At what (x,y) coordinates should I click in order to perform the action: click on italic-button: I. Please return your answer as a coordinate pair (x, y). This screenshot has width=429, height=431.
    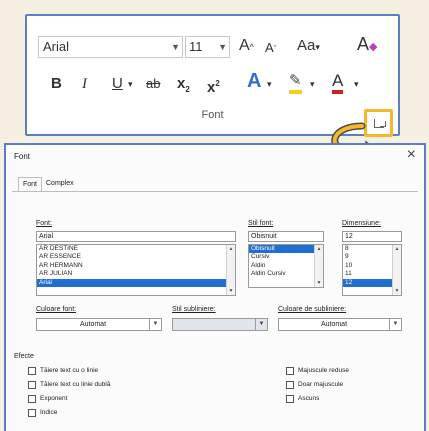
    Looking at the image, I should click on (84, 84).